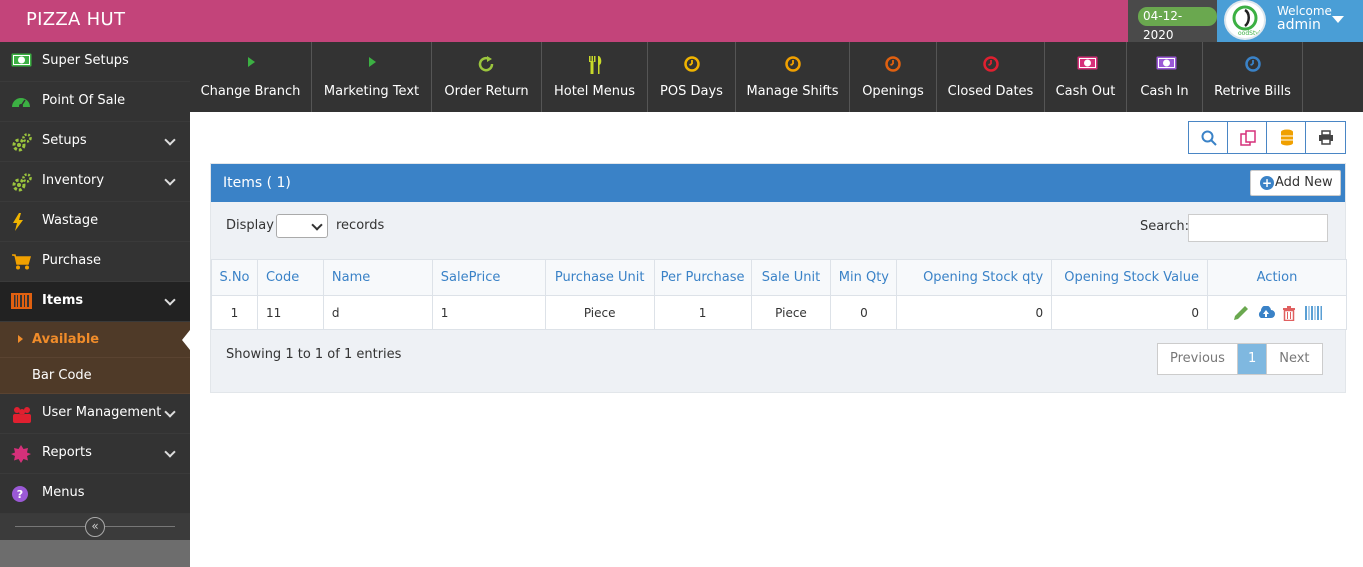  Describe the element at coordinates (1304, 11) in the screenshot. I see `welcome-text: Welcome` at that location.